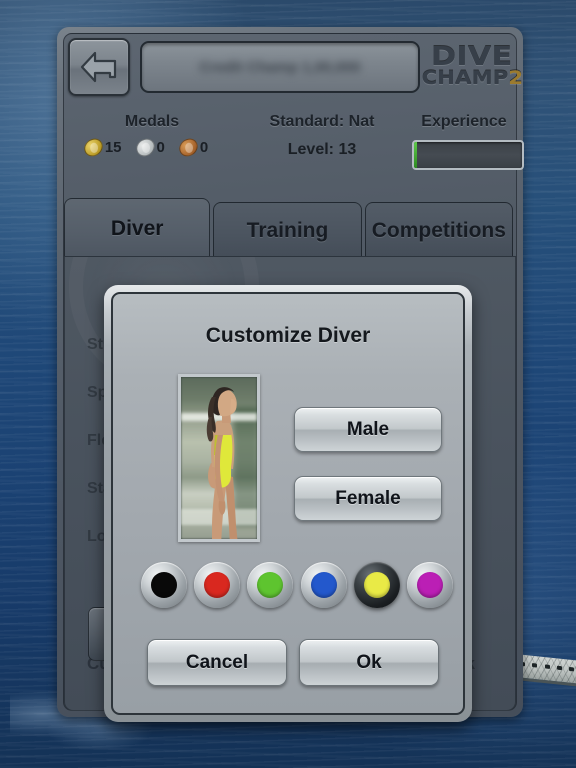 The width and height of the screenshot is (576, 768). What do you see at coordinates (416, 155) in the screenshot?
I see `experience-bar-fill` at bounding box center [416, 155].